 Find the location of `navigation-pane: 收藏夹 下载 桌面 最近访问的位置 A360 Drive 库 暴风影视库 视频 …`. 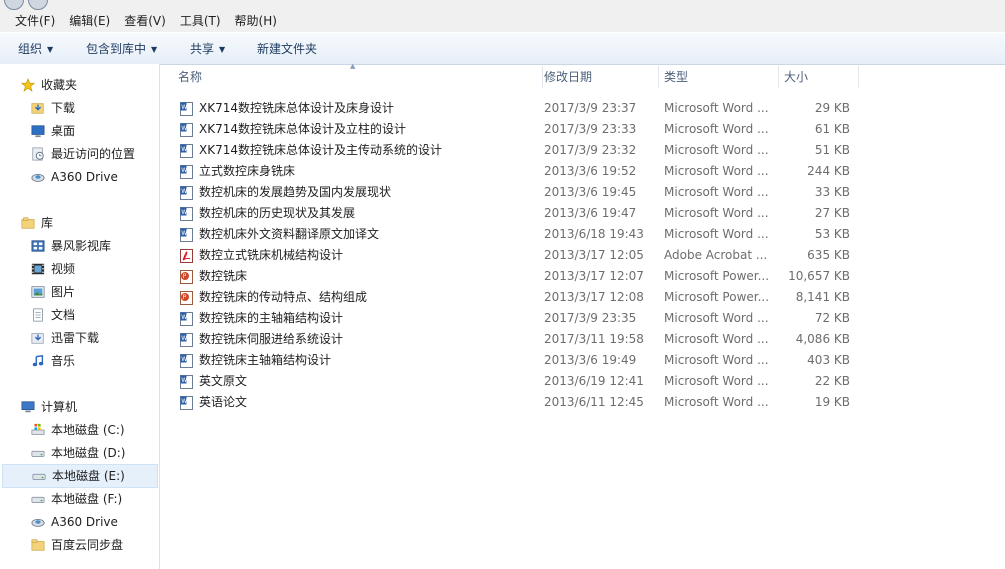

navigation-pane: 收藏夹 下载 桌面 最近访问的位置 A360 Drive 库 暴风影视库 视频 … is located at coordinates (80, 316).